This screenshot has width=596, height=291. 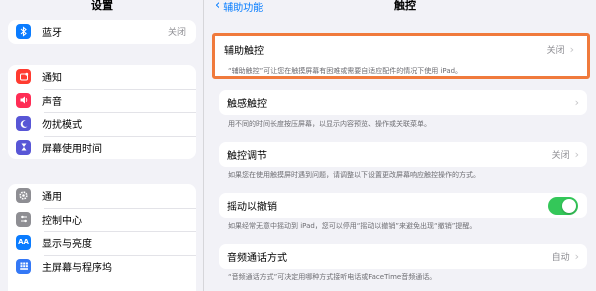 I want to click on sidebar-group-general: 通用 控制中心 AA 显示与亮度 主屏幕与程序坞, so click(x=102, y=237).